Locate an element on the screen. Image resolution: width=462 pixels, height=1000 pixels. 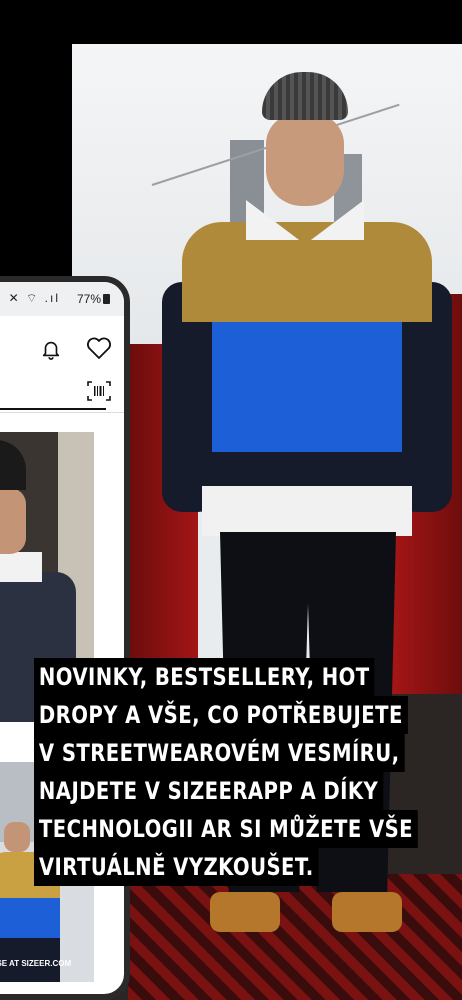
shirt-collar is located at coordinates (21, 567).